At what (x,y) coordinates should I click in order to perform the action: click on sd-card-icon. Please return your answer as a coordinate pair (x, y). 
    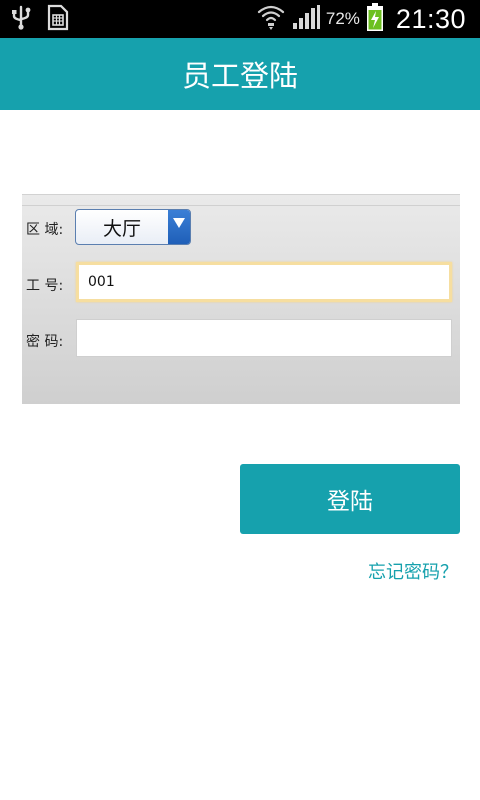
    Looking at the image, I should click on (58, 19).